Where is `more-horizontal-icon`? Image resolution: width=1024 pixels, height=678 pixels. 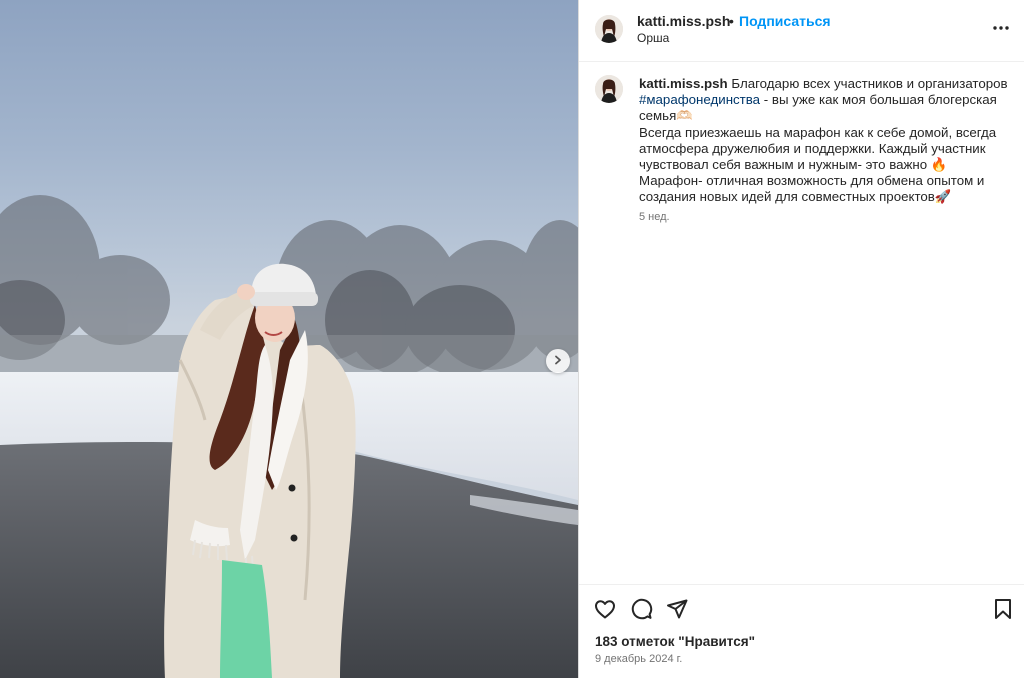 more-horizontal-icon is located at coordinates (1001, 28).